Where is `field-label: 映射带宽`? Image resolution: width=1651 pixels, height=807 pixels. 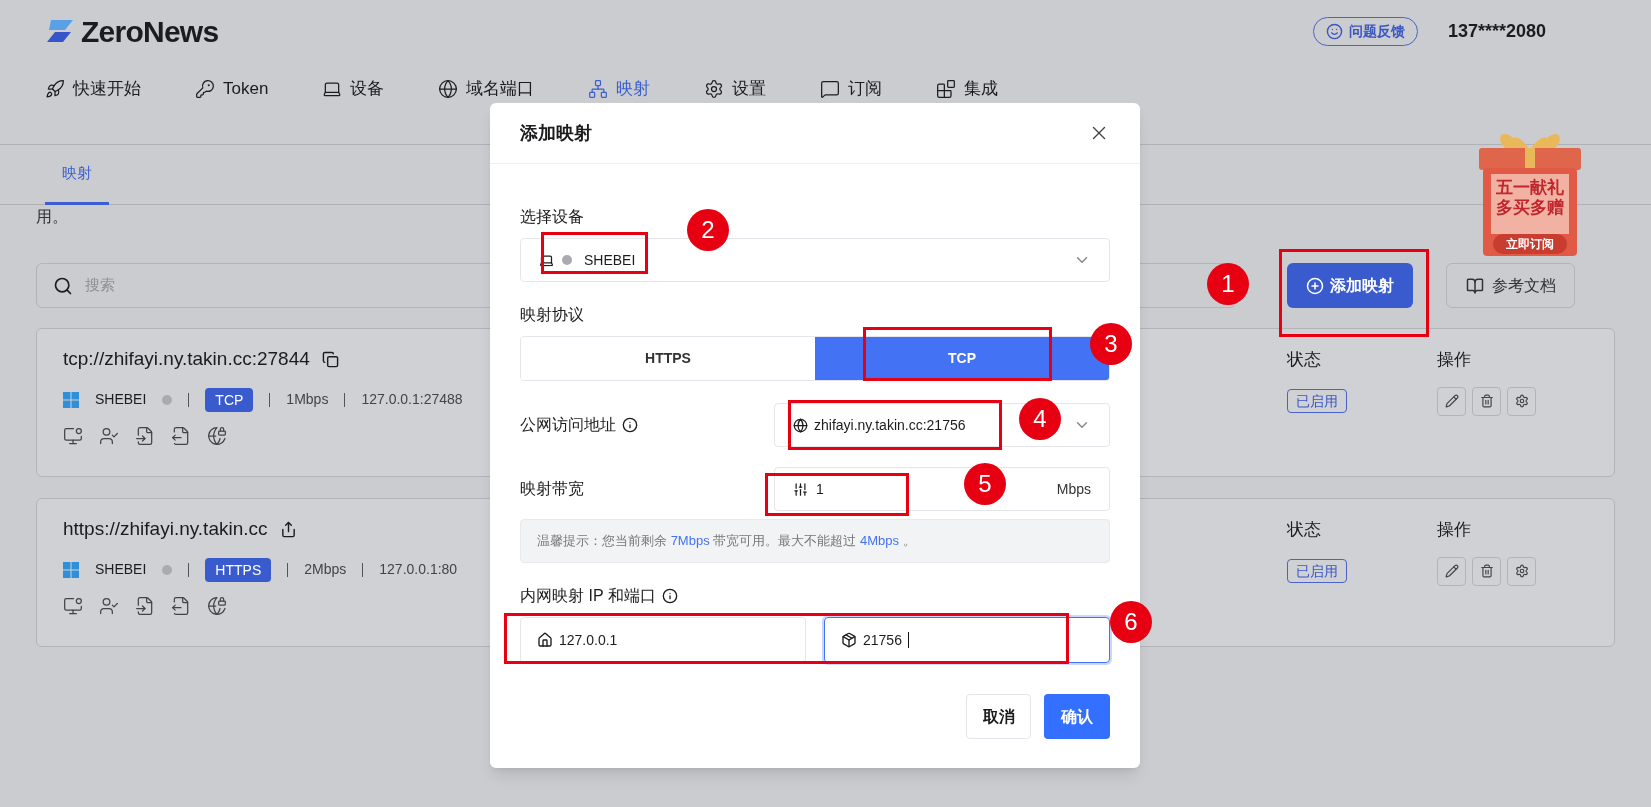 field-label: 映射带宽 is located at coordinates (552, 489).